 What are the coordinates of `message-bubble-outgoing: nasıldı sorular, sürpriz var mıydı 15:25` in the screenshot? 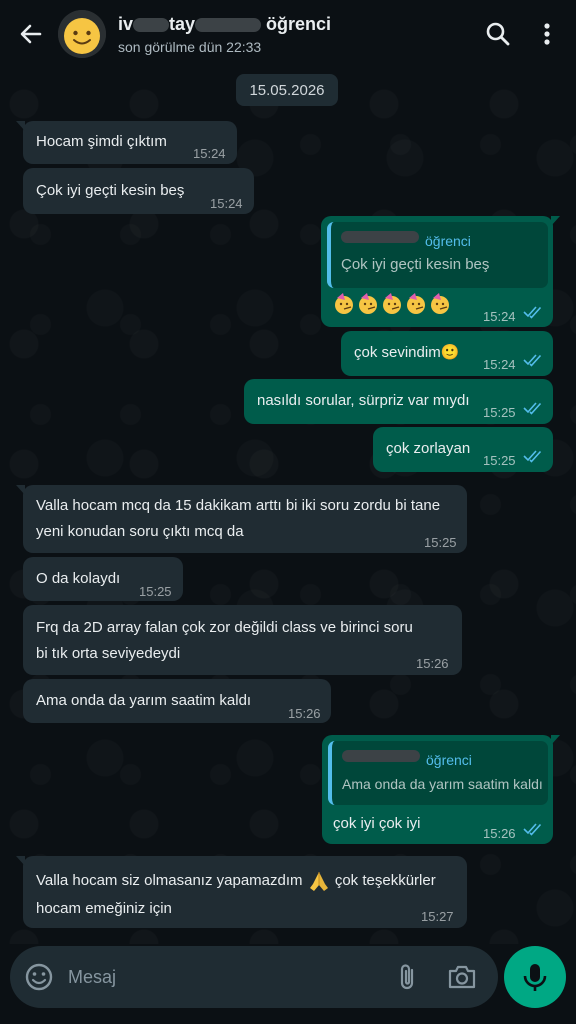 It's located at (398, 401).